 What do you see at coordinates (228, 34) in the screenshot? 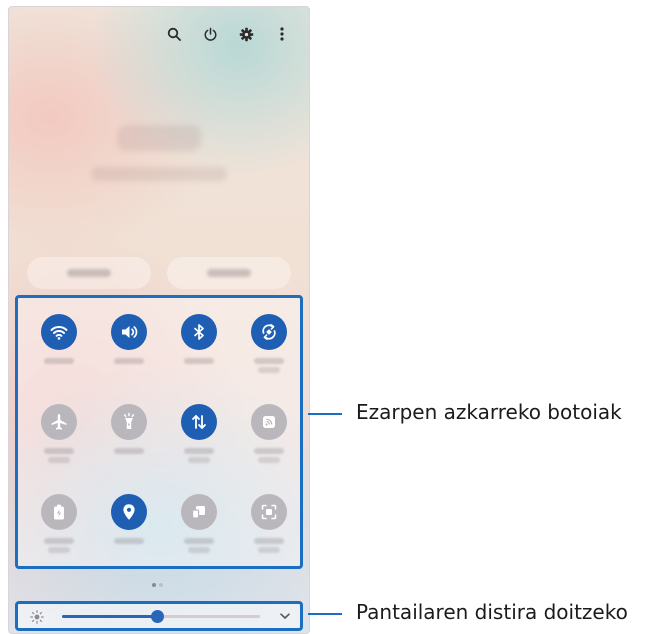
I see `top-icon-bar` at bounding box center [228, 34].